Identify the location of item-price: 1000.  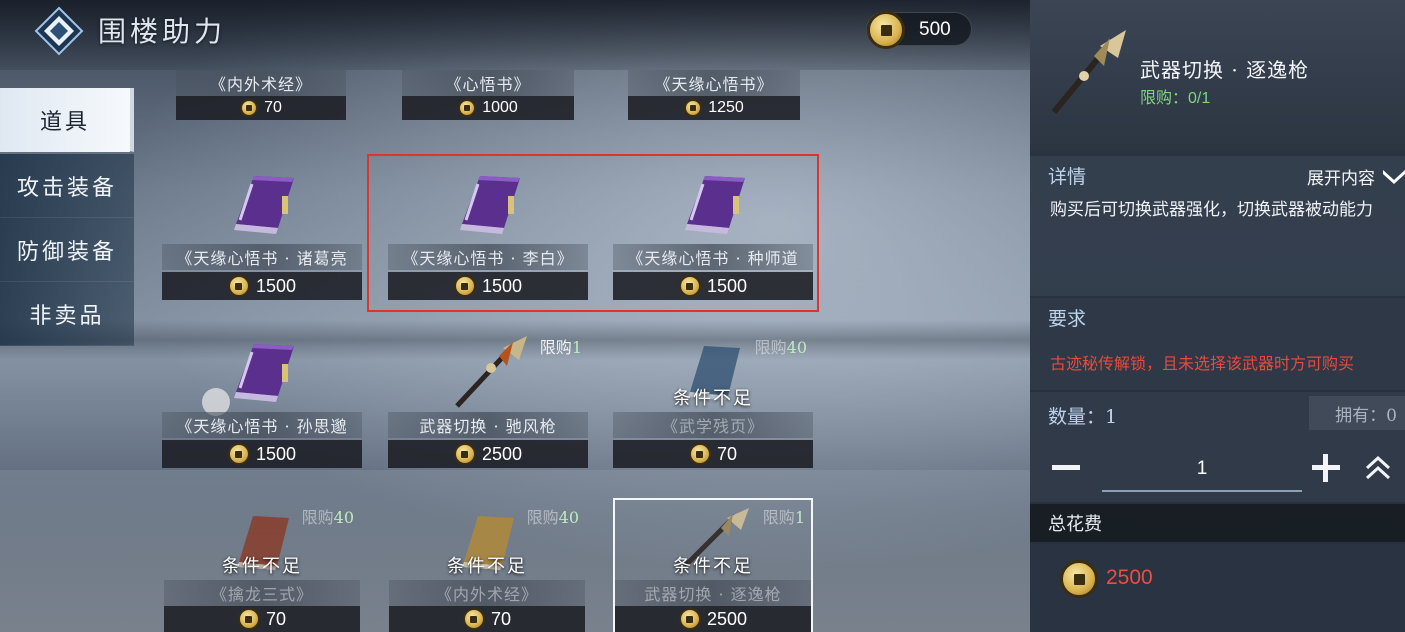
(488, 108).